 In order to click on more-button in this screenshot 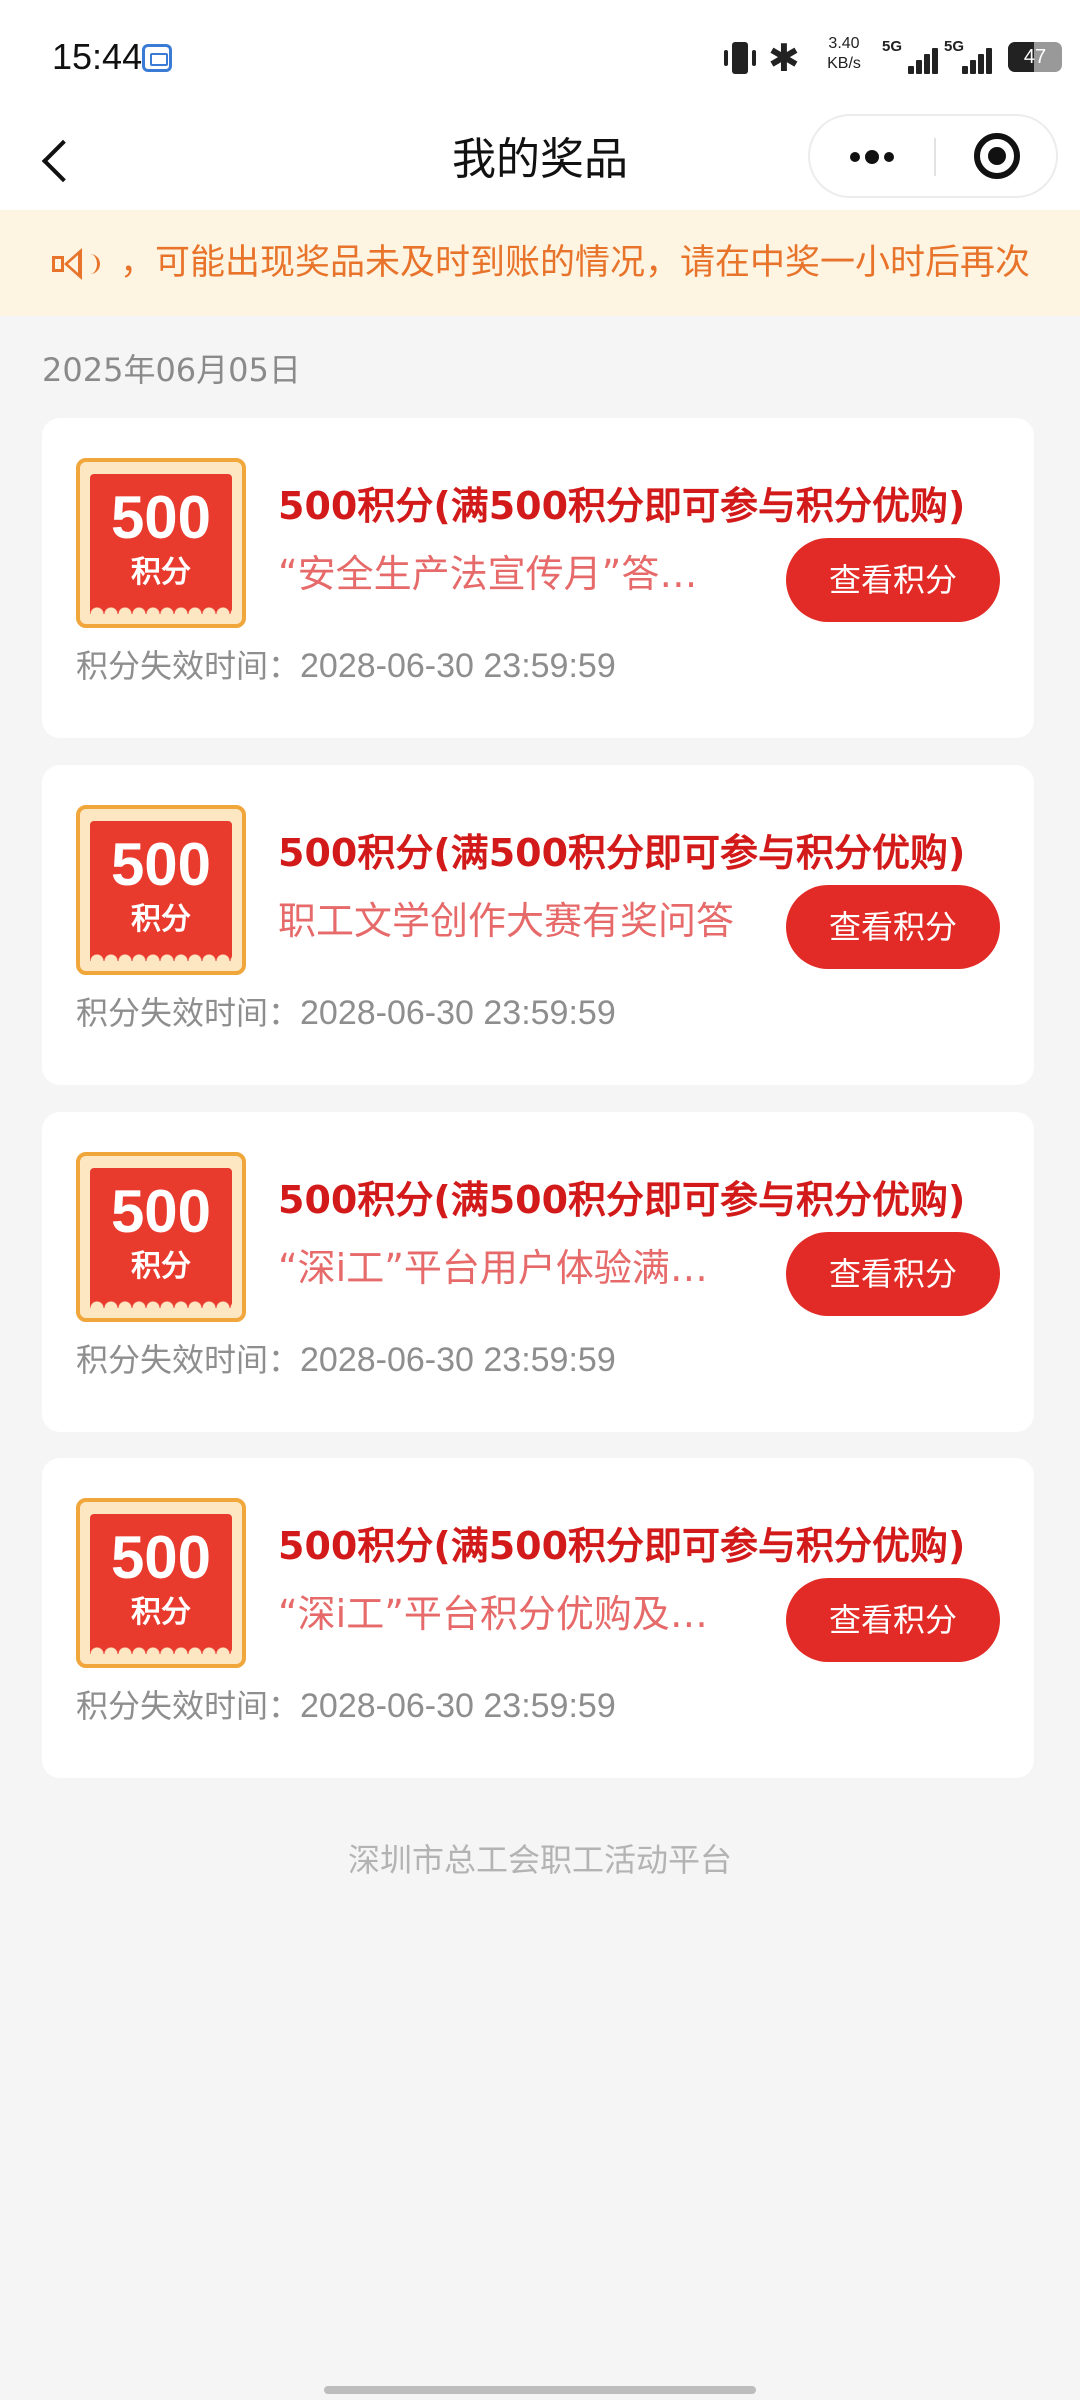, I will do `click(872, 156)`.